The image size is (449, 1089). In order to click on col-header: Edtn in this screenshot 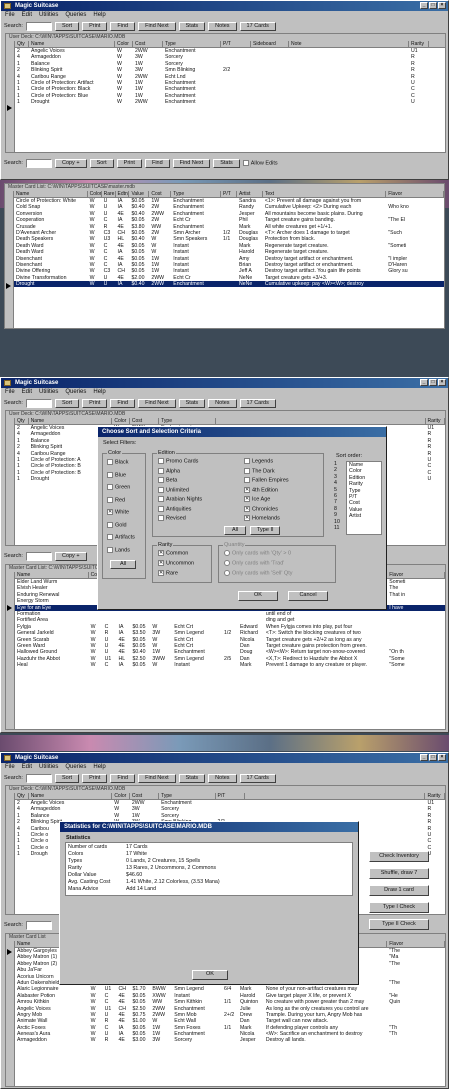, I will do `click(123, 194)`.